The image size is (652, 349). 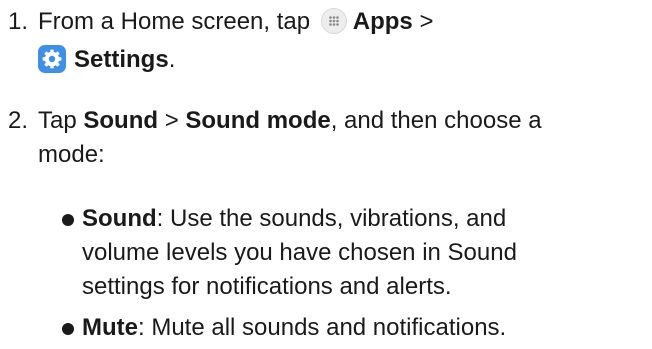 I want to click on step-number: 2., so click(x=18, y=120).